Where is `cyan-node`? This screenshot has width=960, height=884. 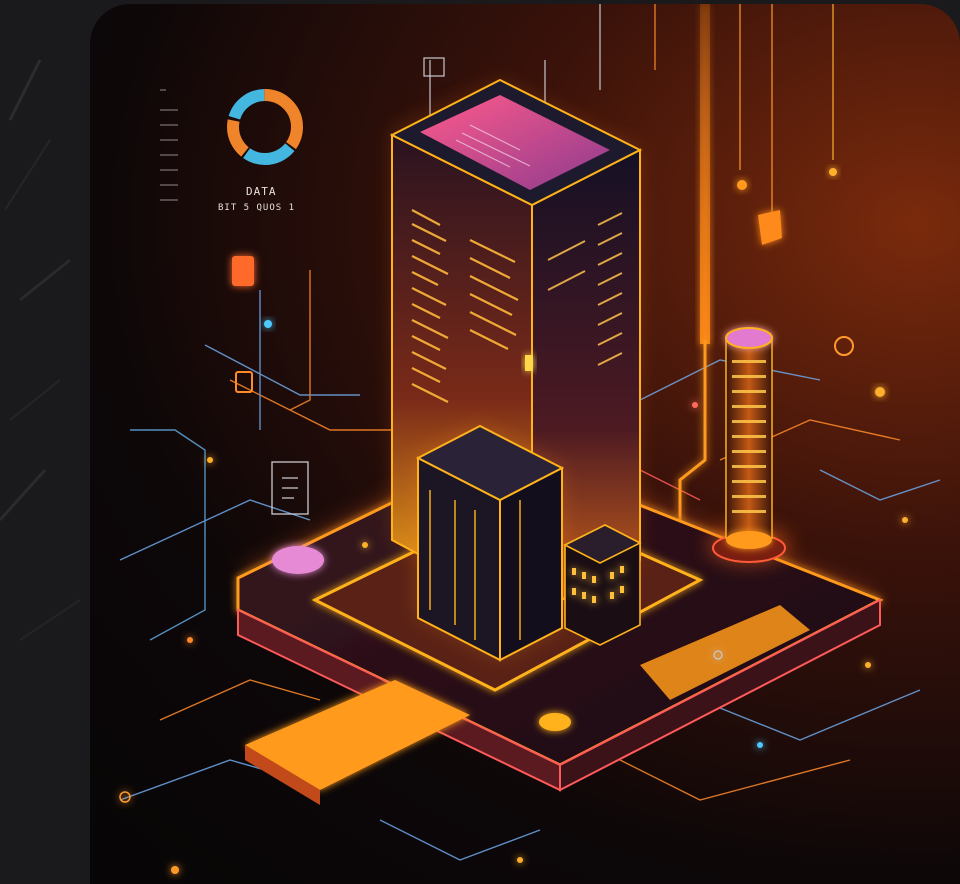 cyan-node is located at coordinates (268, 324).